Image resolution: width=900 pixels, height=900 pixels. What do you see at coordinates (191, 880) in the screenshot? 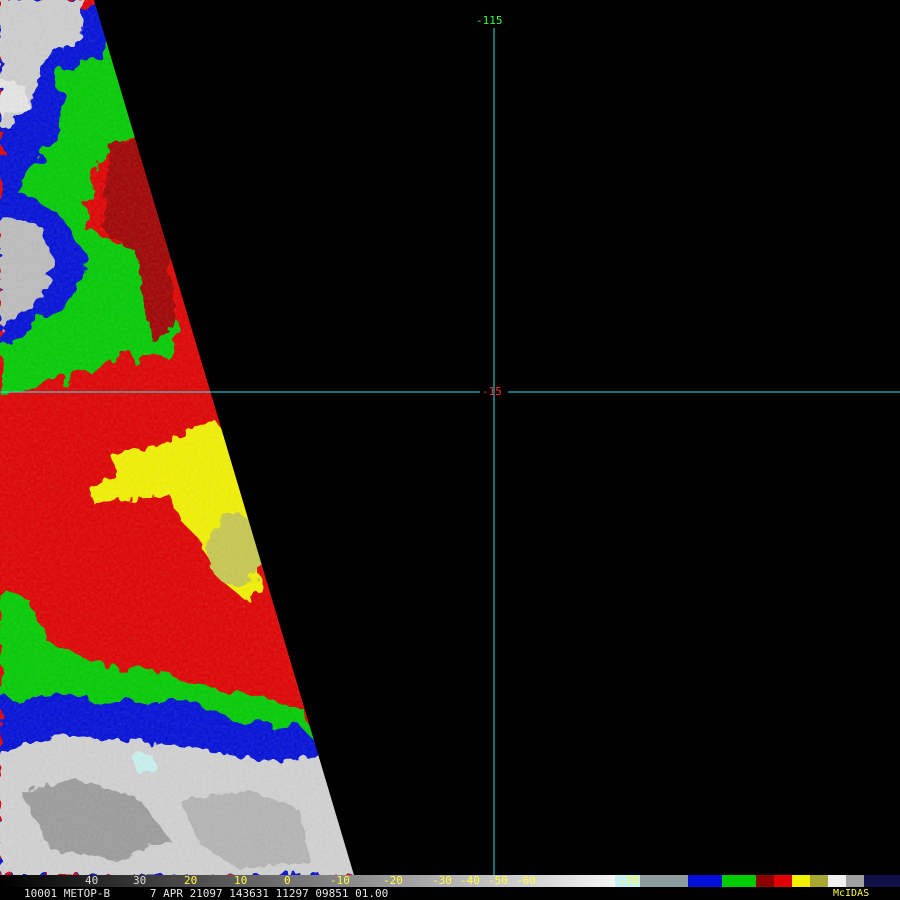
I see `colorbar-tick: 20` at bounding box center [191, 880].